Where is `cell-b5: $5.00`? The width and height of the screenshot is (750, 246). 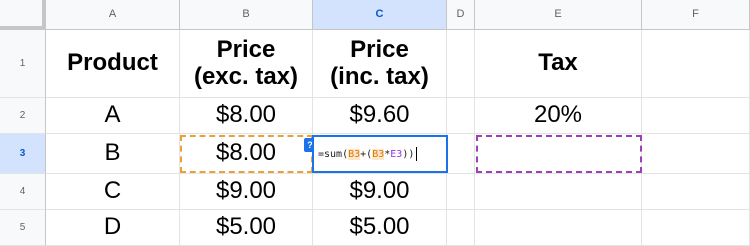 cell-b5: $5.00 is located at coordinates (246, 228).